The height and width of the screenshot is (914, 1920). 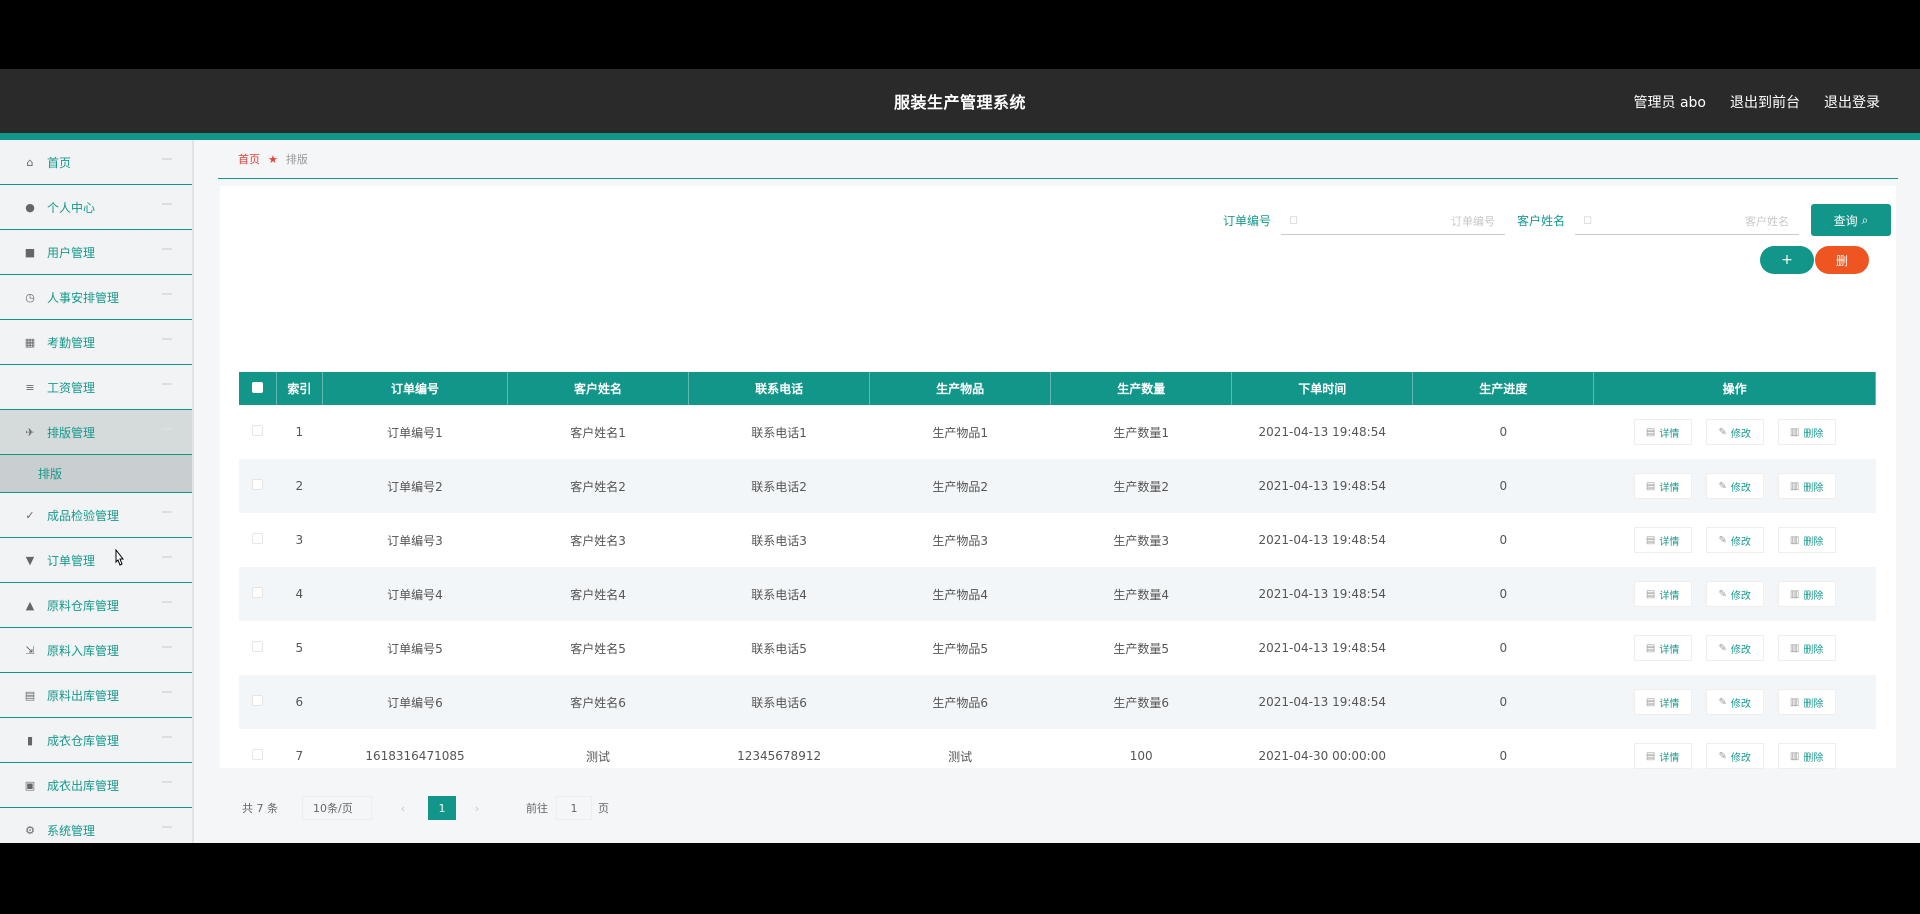 What do you see at coordinates (96, 605) in the screenshot?
I see `sidebar-item: ▲ 原料仓库管理` at bounding box center [96, 605].